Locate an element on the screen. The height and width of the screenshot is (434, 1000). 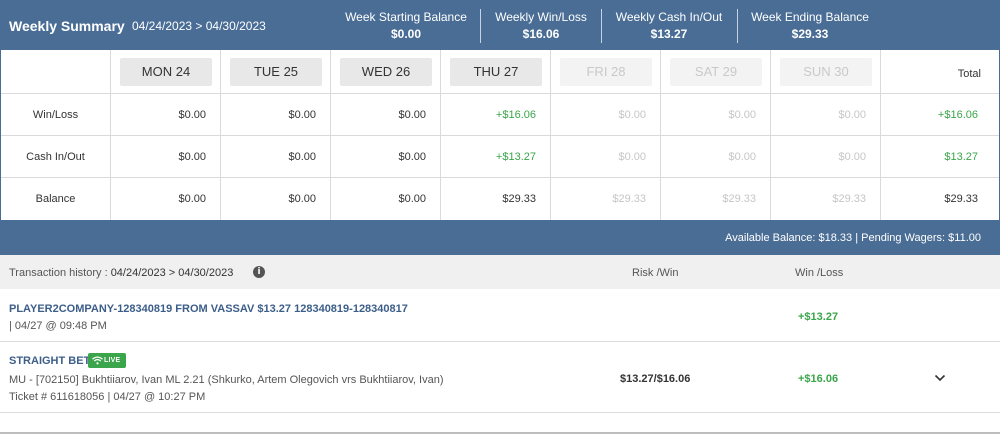
chevron-down-icon is located at coordinates (940, 378).